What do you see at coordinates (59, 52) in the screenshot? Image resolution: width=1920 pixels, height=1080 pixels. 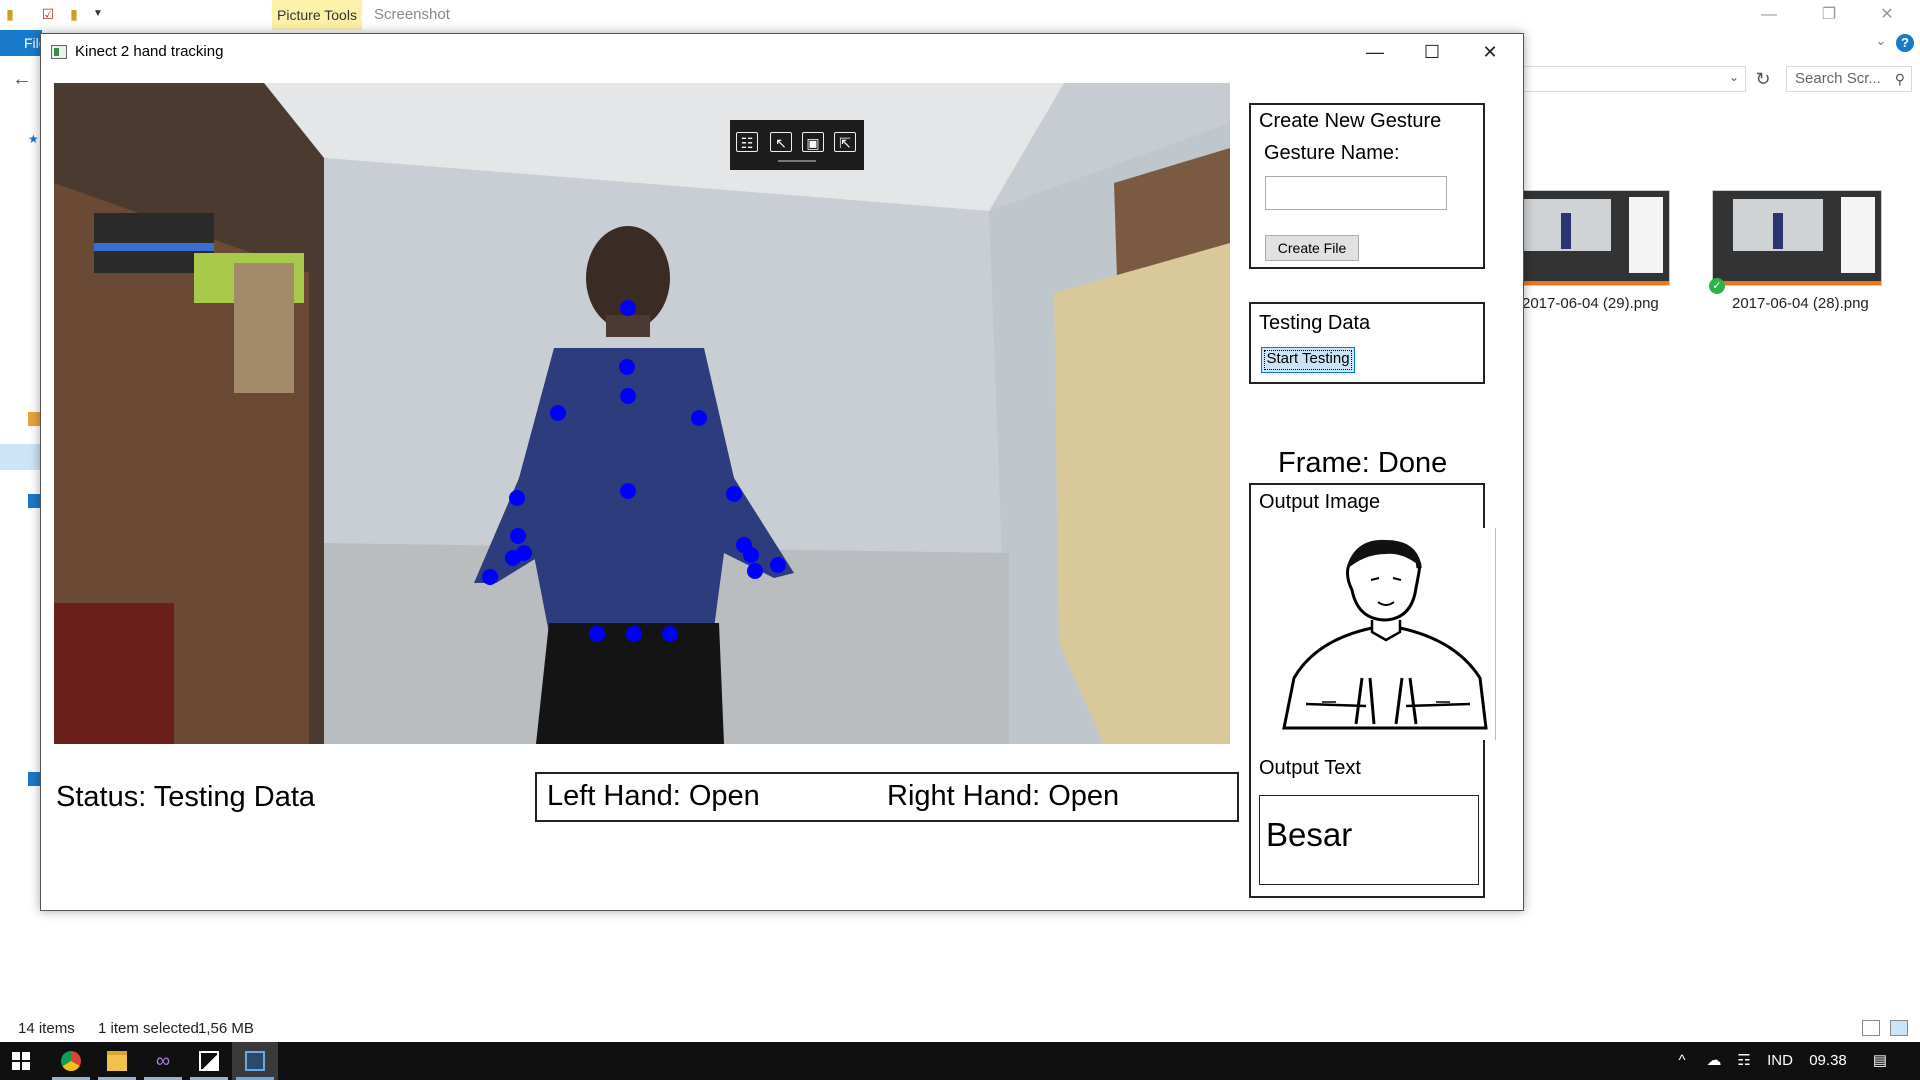 I see `app-icon` at bounding box center [59, 52].